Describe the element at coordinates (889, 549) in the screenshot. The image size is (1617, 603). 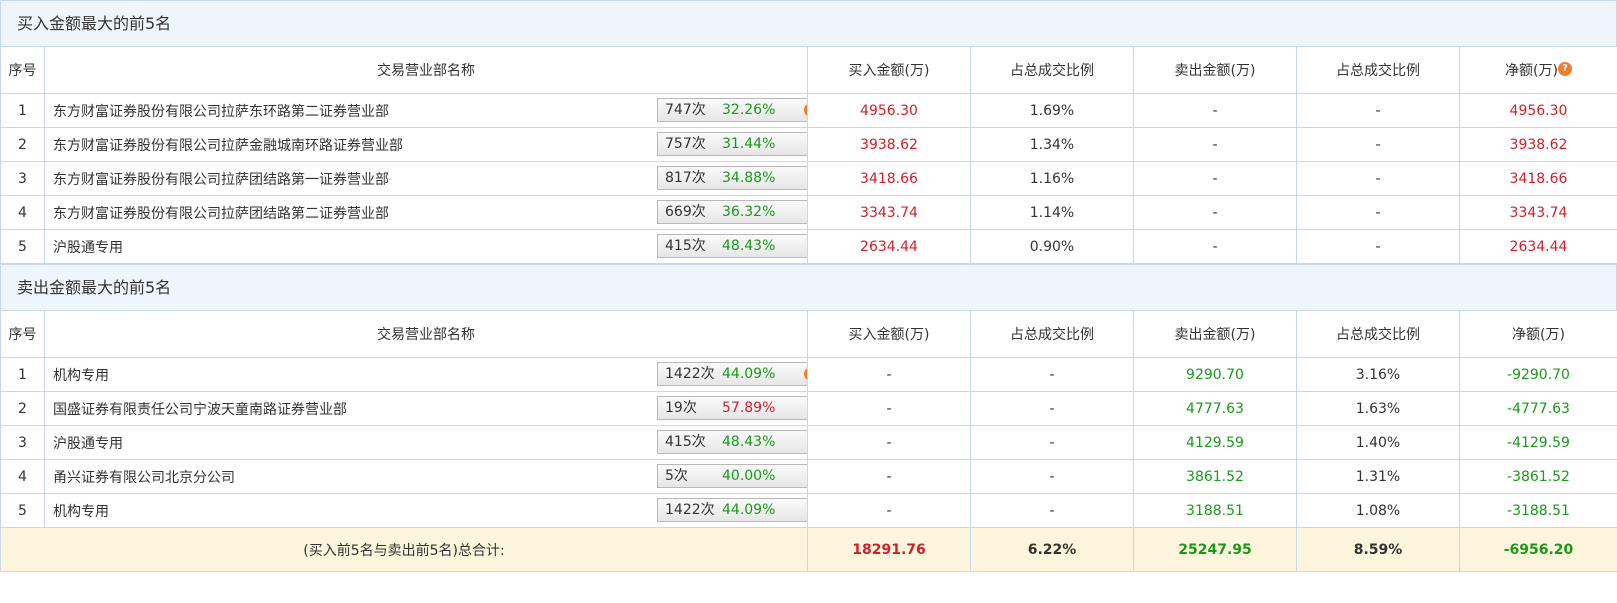
I see `total-buy: 18291.76` at that location.